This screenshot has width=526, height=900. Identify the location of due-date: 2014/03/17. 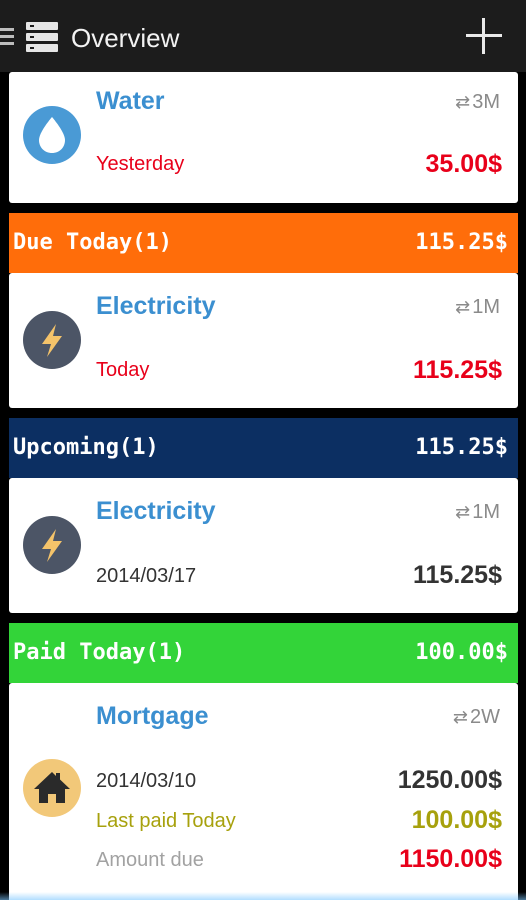
(146, 576).